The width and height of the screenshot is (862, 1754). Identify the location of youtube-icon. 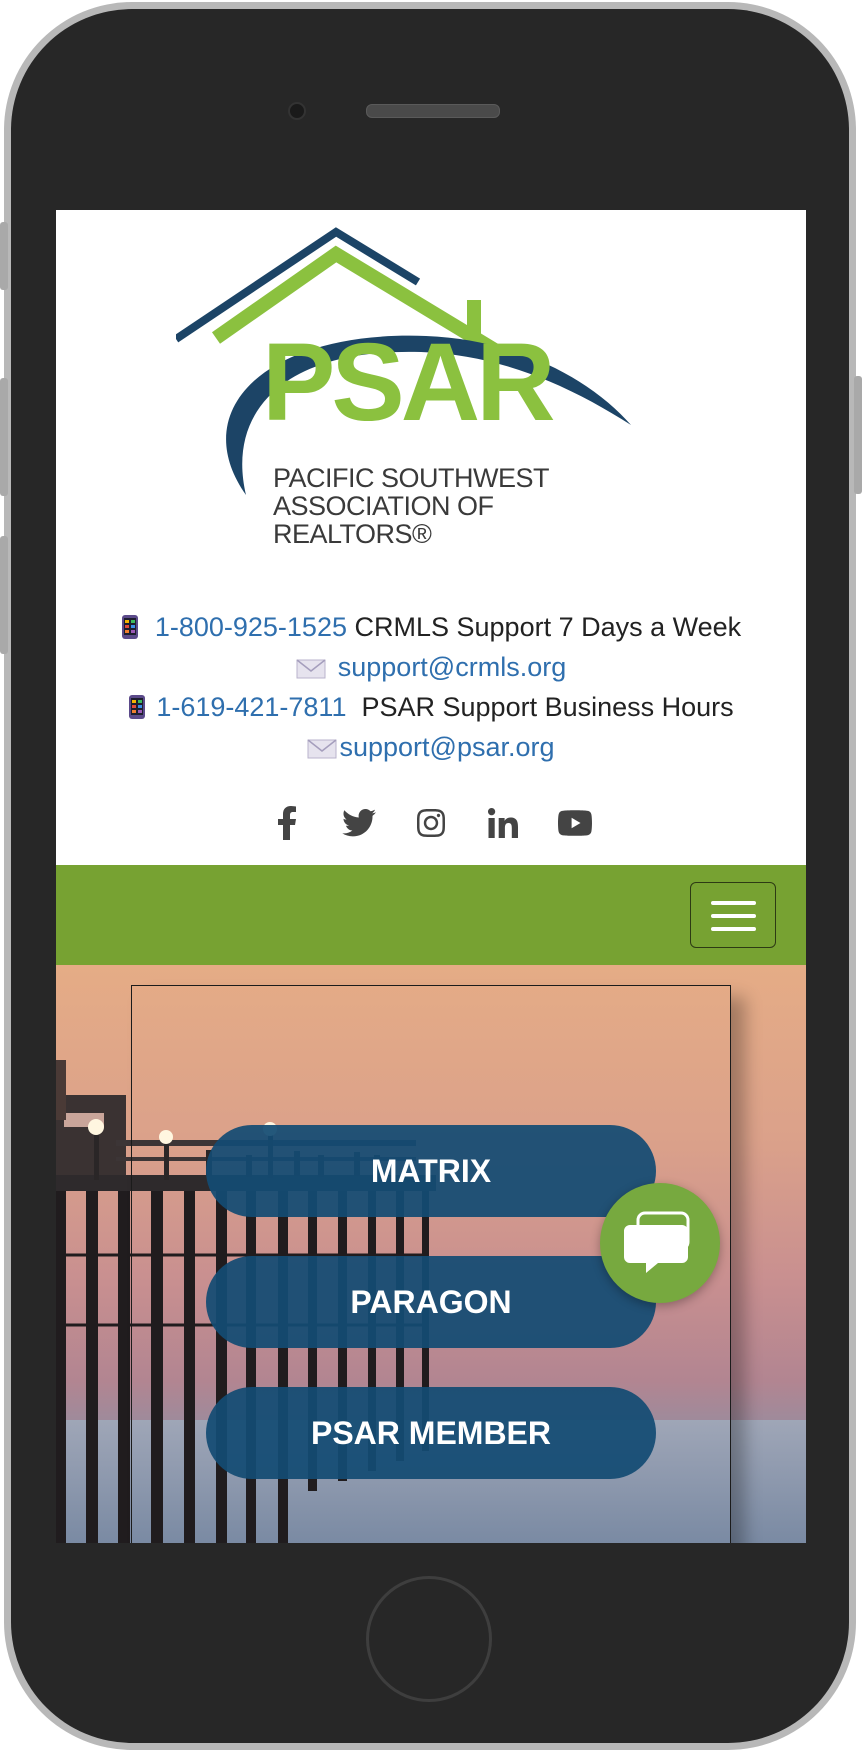
(575, 823).